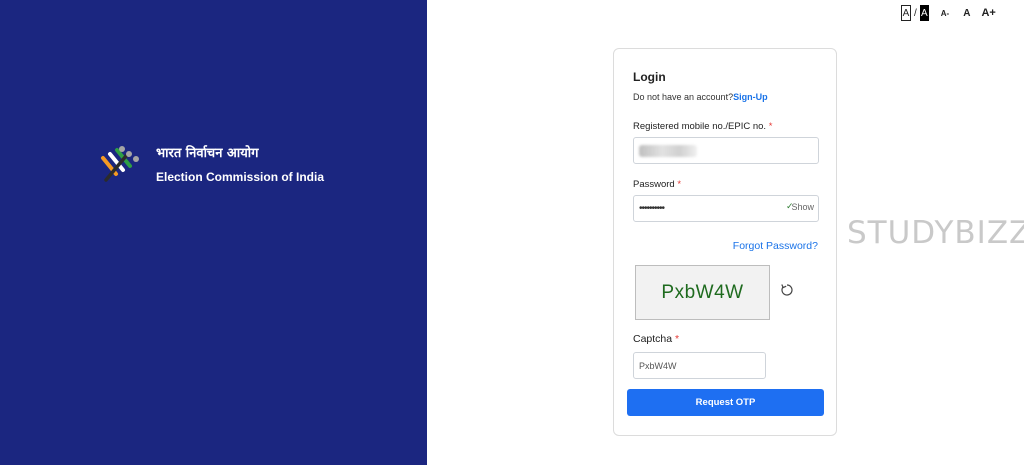  Describe the element at coordinates (726, 150) in the screenshot. I see `mobile-epic-input` at that location.